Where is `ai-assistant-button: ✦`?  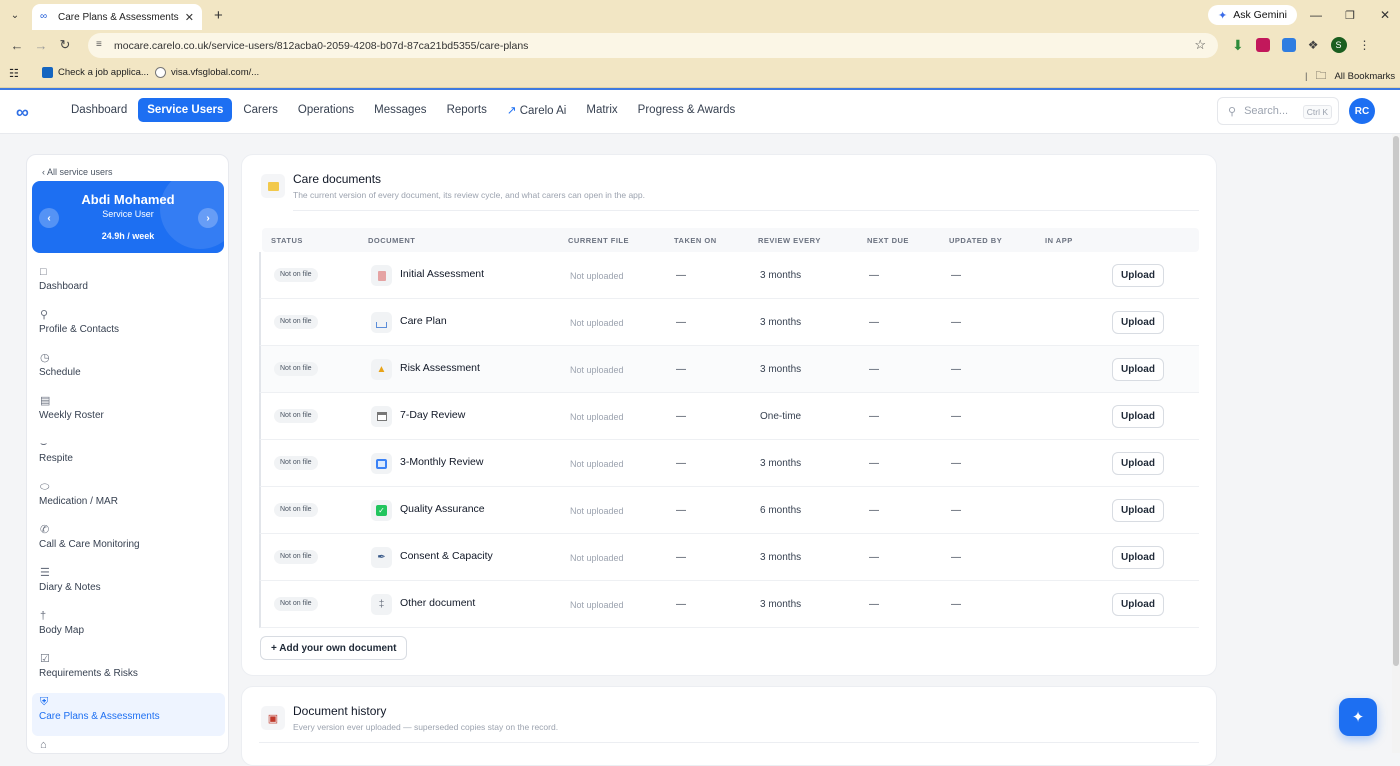
ai-assistant-button: ✦ is located at coordinates (1358, 717).